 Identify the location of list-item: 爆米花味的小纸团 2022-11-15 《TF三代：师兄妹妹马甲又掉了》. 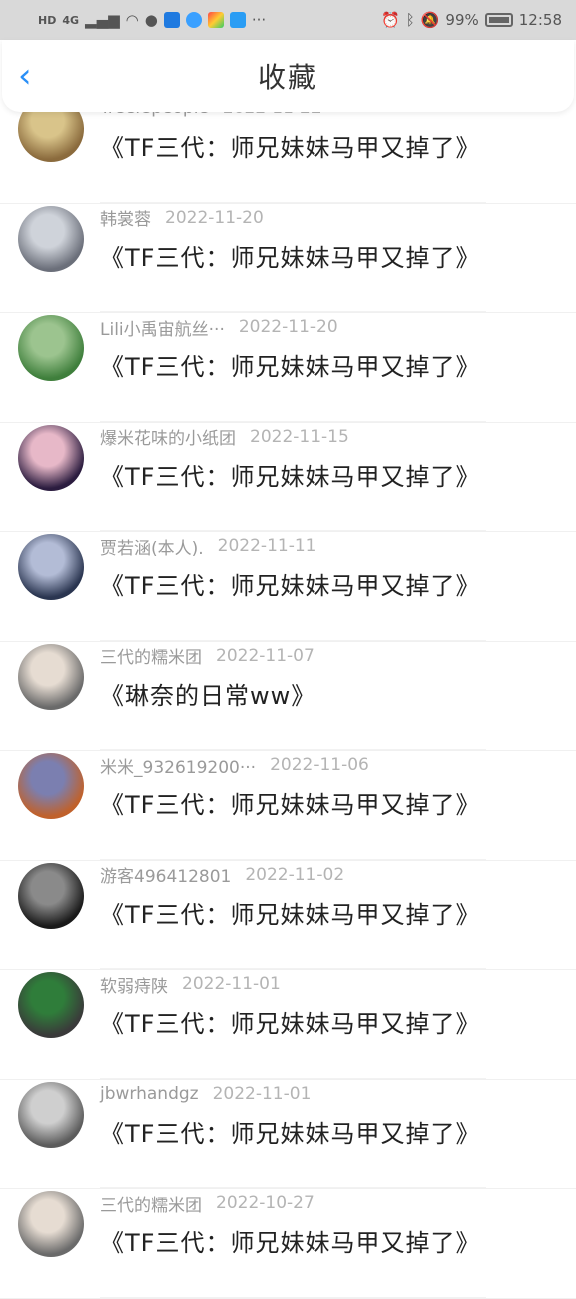
(288, 477).